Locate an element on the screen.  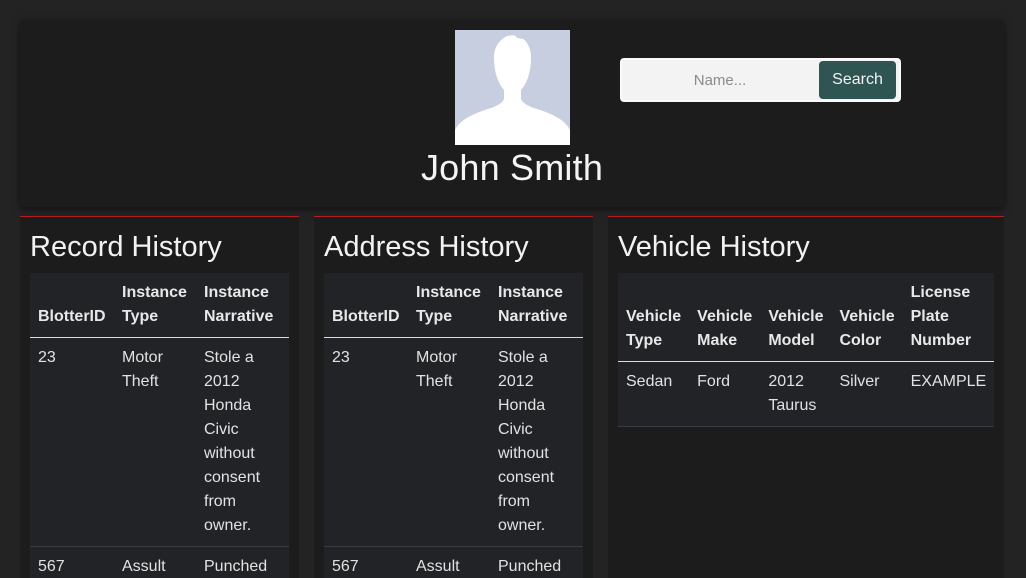
table-cell: 2012 Taurus is located at coordinates (796, 394).